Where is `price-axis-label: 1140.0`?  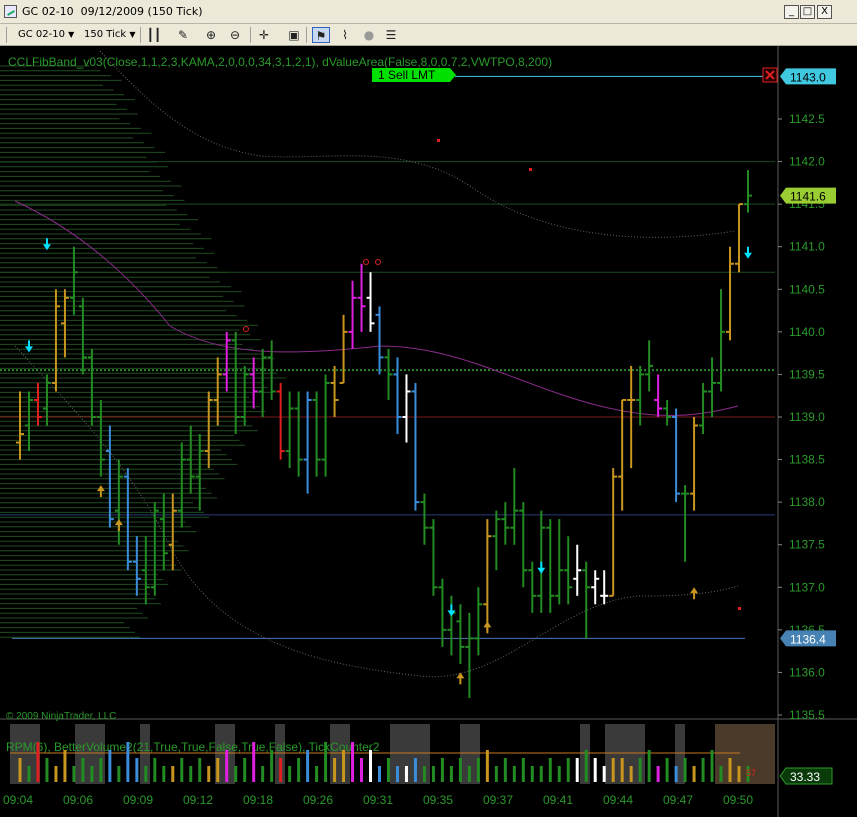 price-axis-label: 1140.0 is located at coordinates (807, 332).